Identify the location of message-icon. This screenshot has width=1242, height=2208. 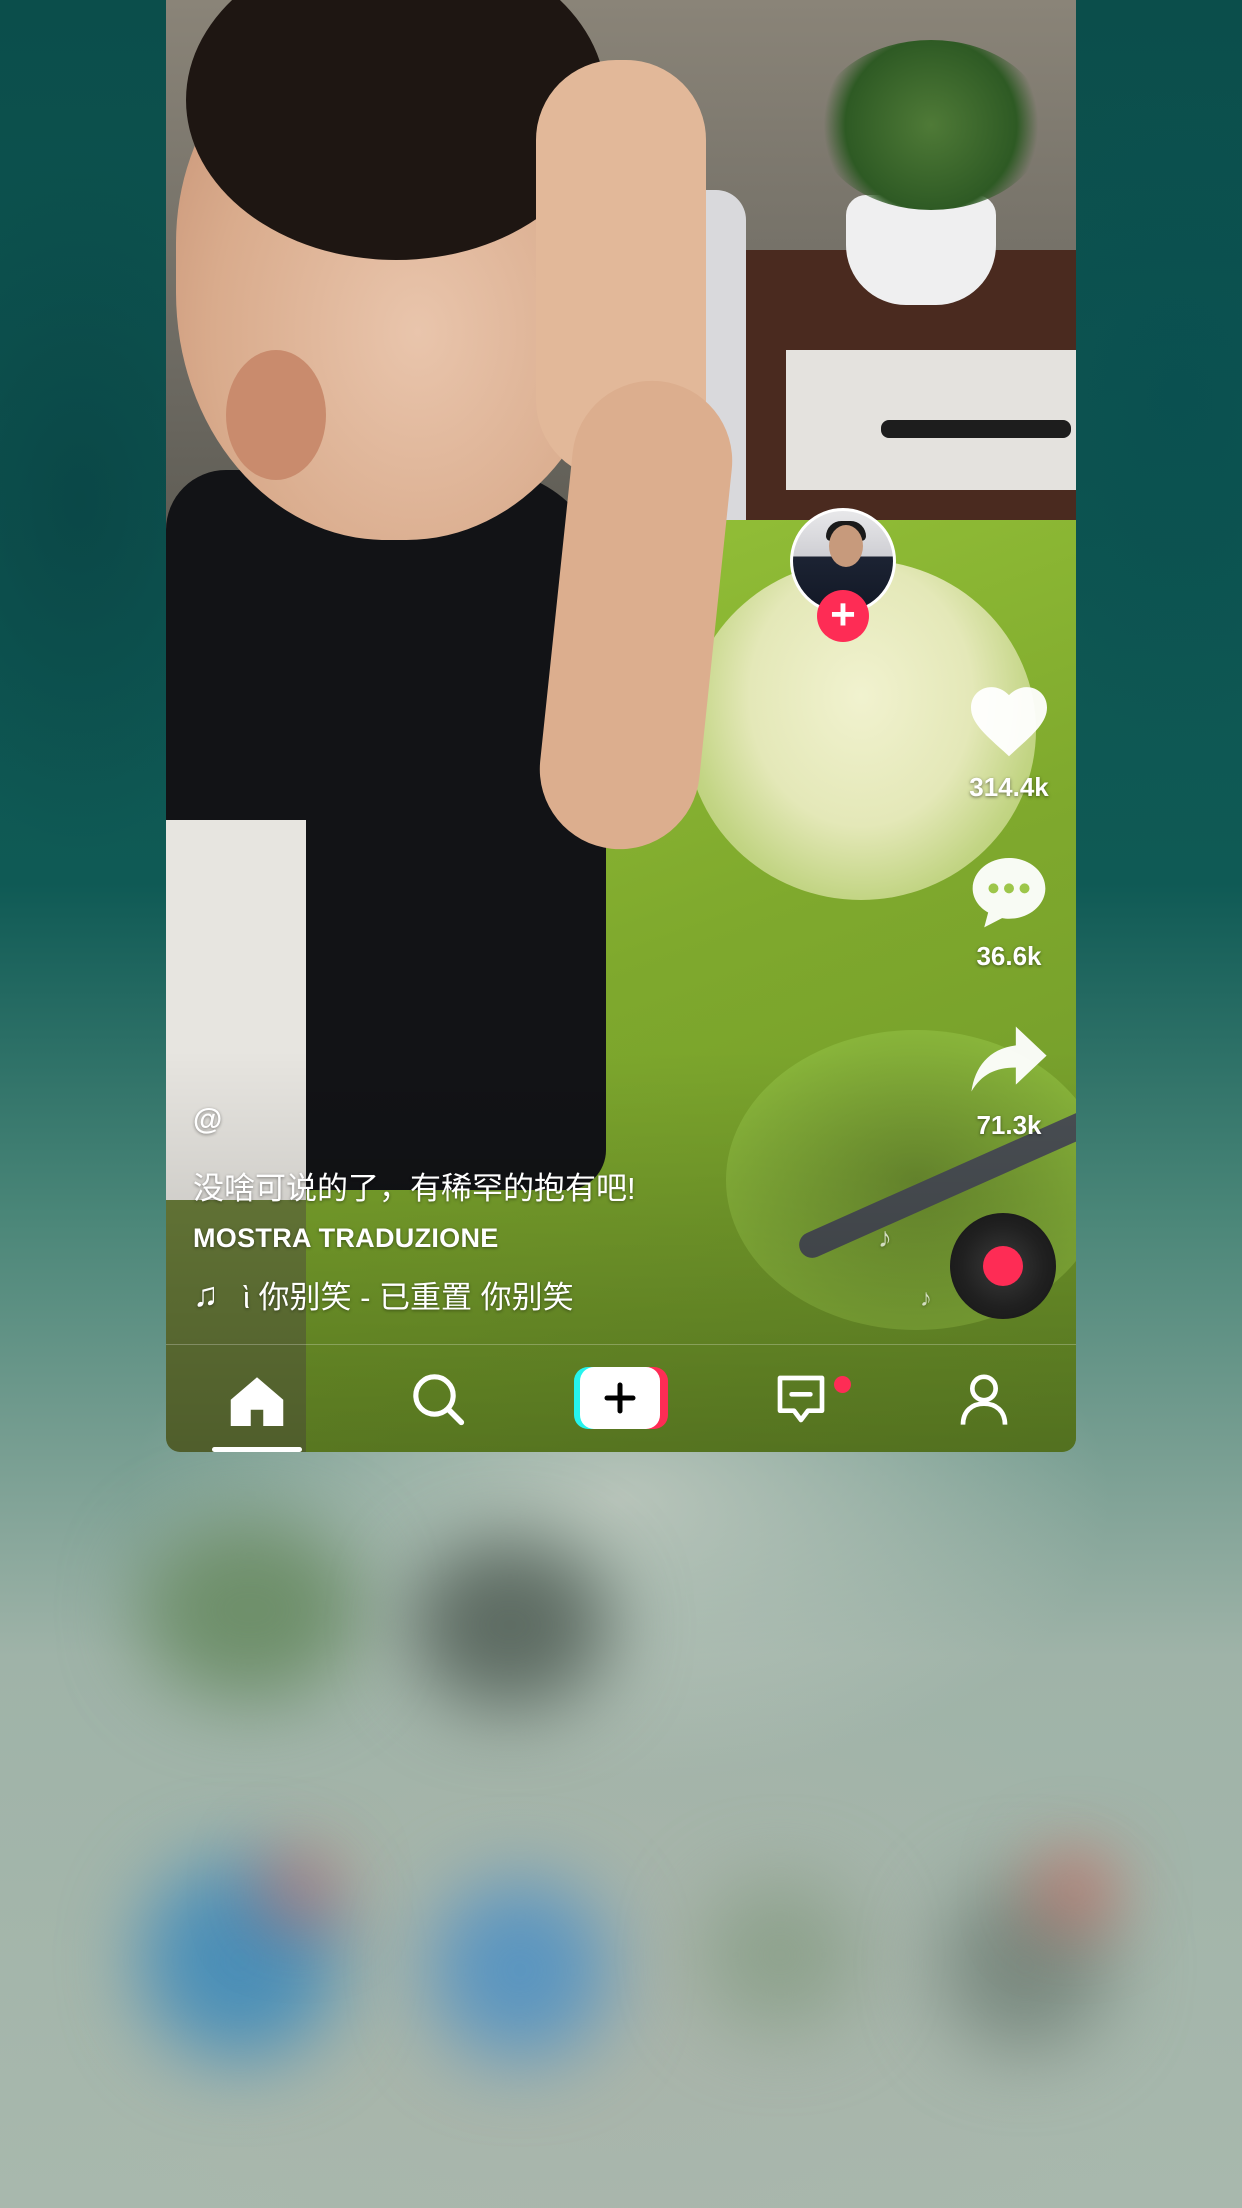
(801, 1399).